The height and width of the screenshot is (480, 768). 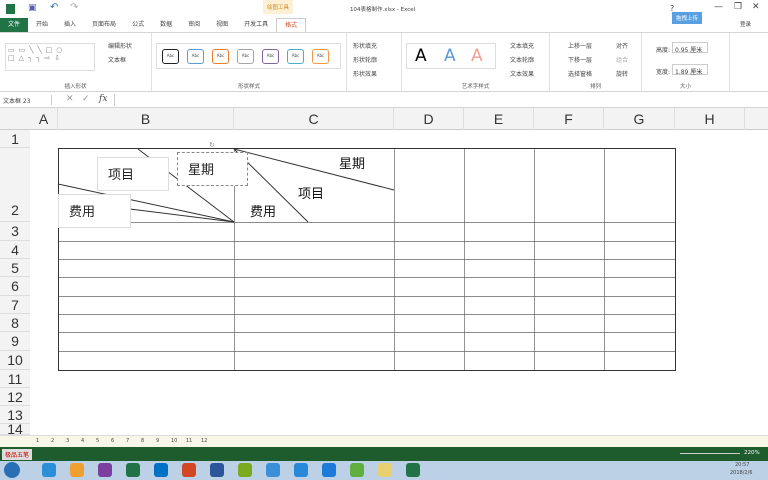 I want to click on sheet-tab: 9, so click(x=157, y=441).